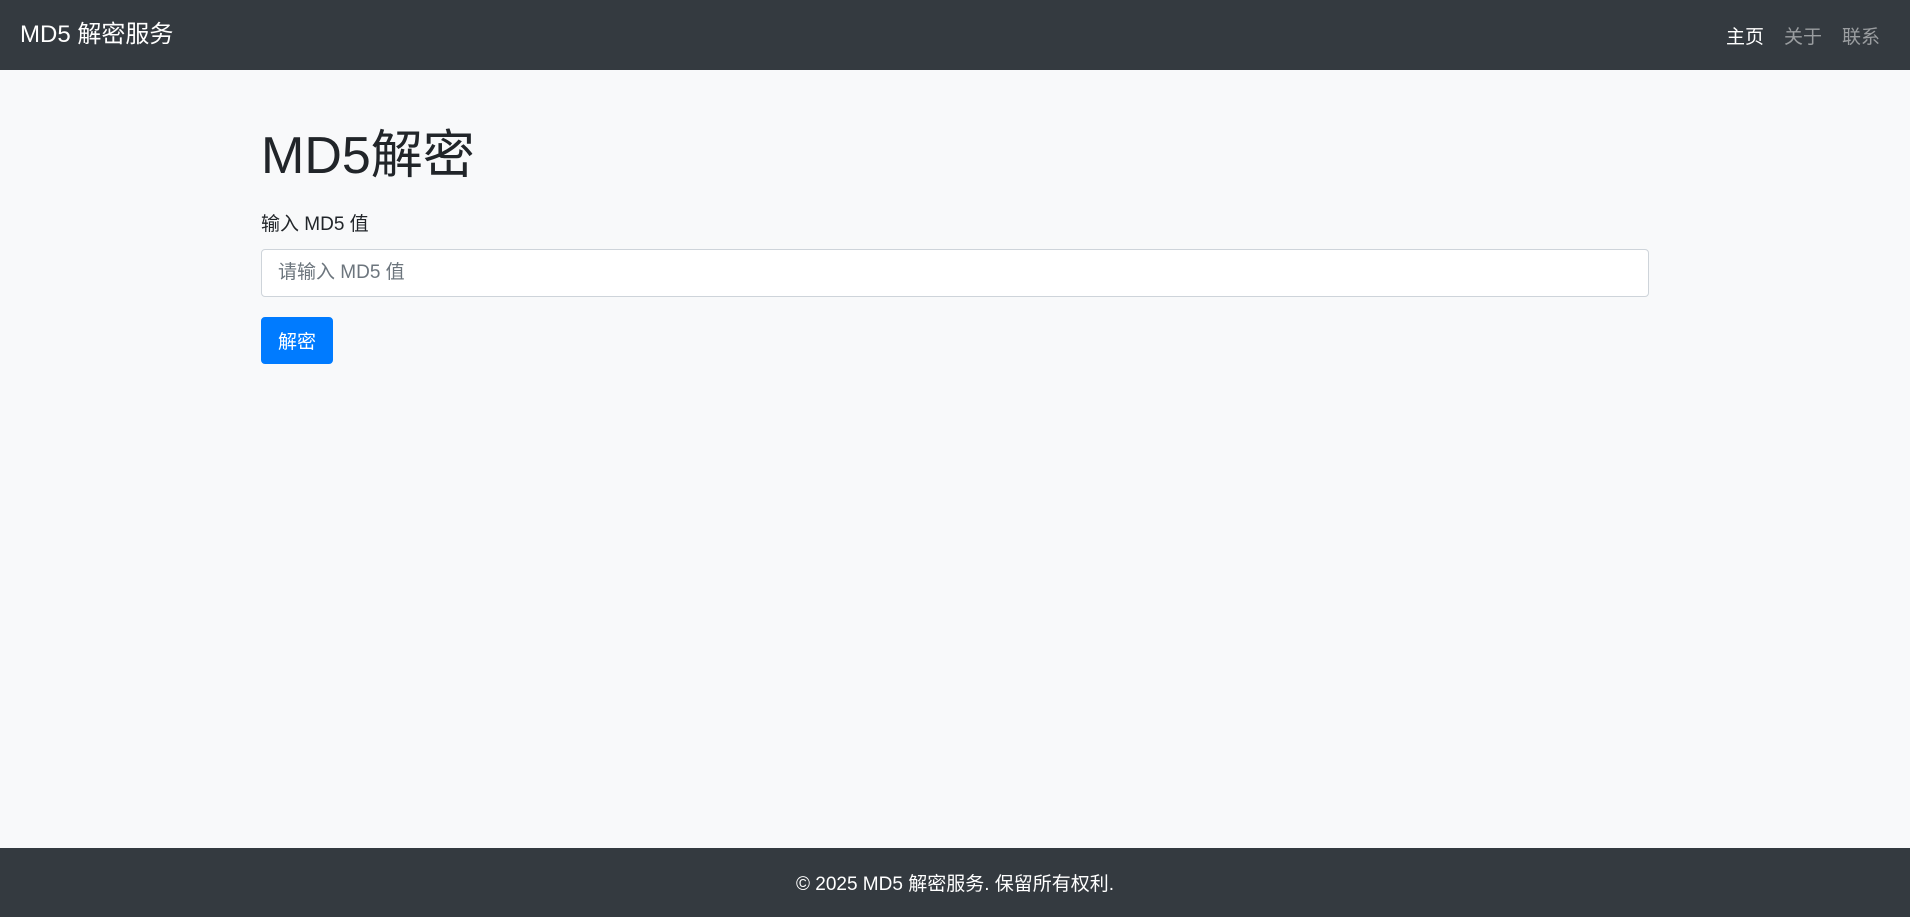  Describe the element at coordinates (1745, 35) in the screenshot. I see `nav-link-home: 主页` at that location.